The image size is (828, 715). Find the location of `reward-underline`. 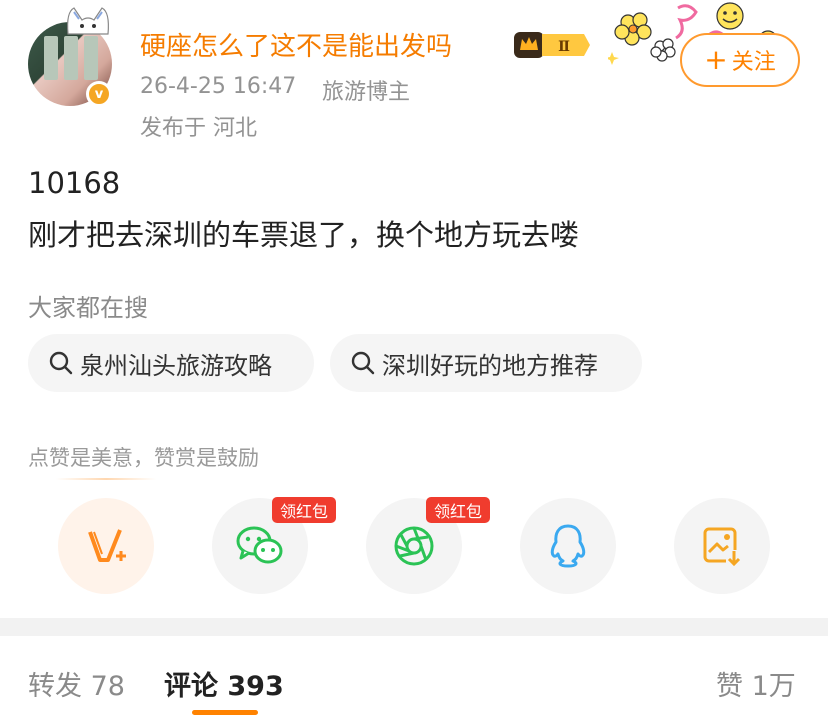

reward-underline is located at coordinates (106, 479).